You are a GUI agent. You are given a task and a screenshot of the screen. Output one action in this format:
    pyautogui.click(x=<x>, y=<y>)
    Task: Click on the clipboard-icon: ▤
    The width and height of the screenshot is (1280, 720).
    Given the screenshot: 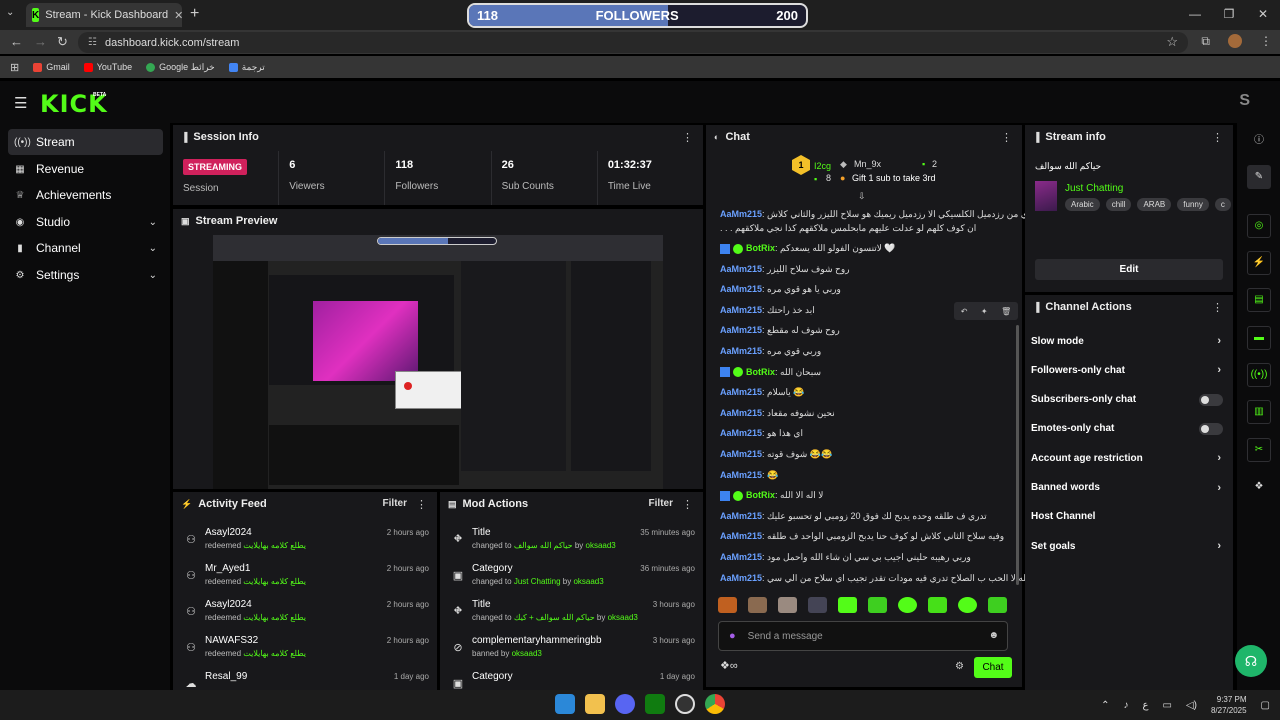 What is the action you would take?
    pyautogui.click(x=1259, y=300)
    